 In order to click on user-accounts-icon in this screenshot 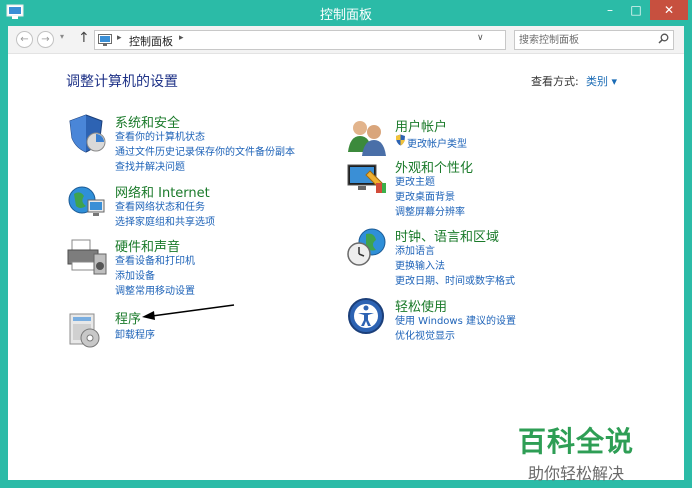, I will do `click(367, 137)`.